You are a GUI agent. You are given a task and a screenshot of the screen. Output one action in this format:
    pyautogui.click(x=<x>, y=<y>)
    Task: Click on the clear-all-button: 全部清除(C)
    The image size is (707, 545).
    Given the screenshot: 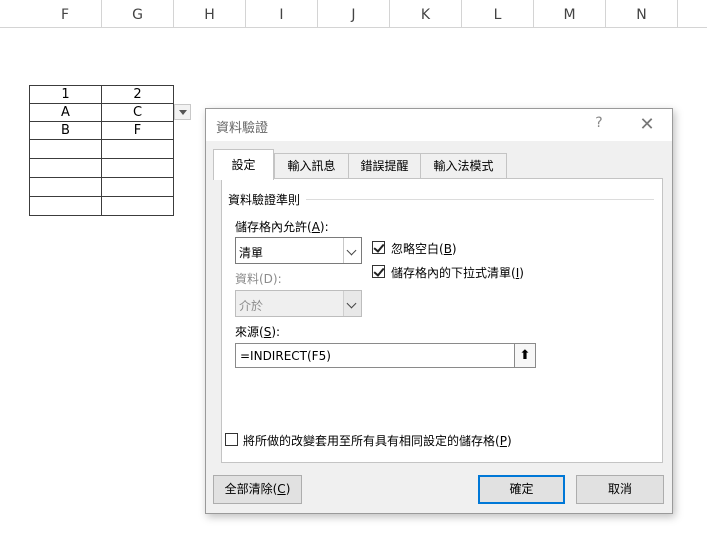 What is the action you would take?
    pyautogui.click(x=257, y=489)
    